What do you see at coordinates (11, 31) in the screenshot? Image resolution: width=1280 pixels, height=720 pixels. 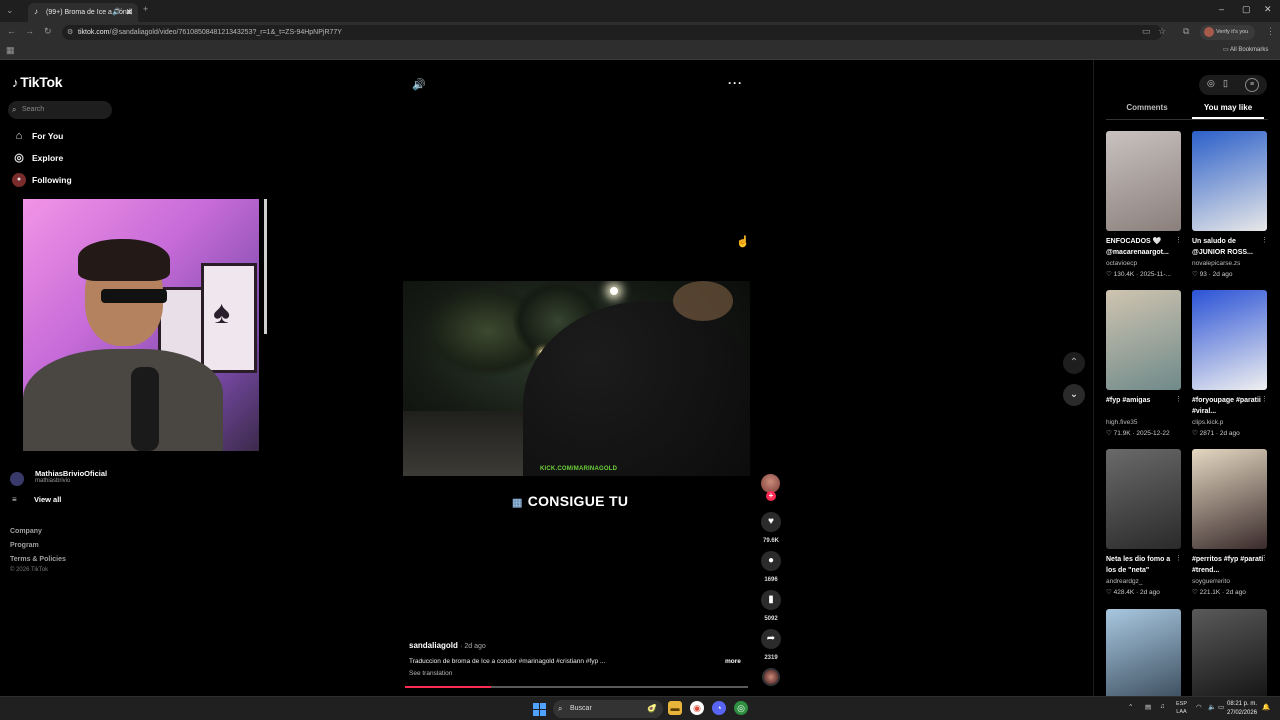 I see `back-icon: ←` at bounding box center [11, 31].